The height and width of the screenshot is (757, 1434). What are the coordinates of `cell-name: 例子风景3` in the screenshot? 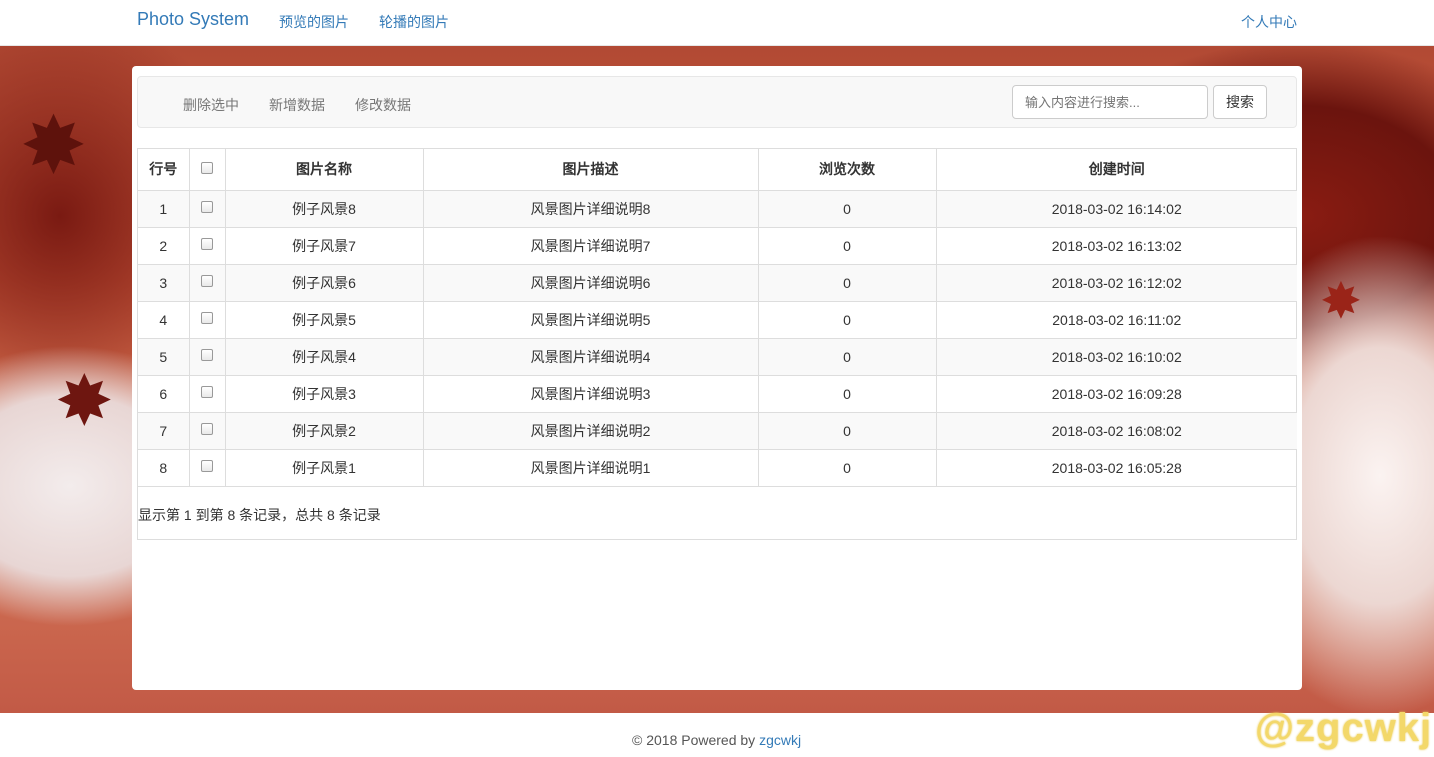 It's located at (324, 393).